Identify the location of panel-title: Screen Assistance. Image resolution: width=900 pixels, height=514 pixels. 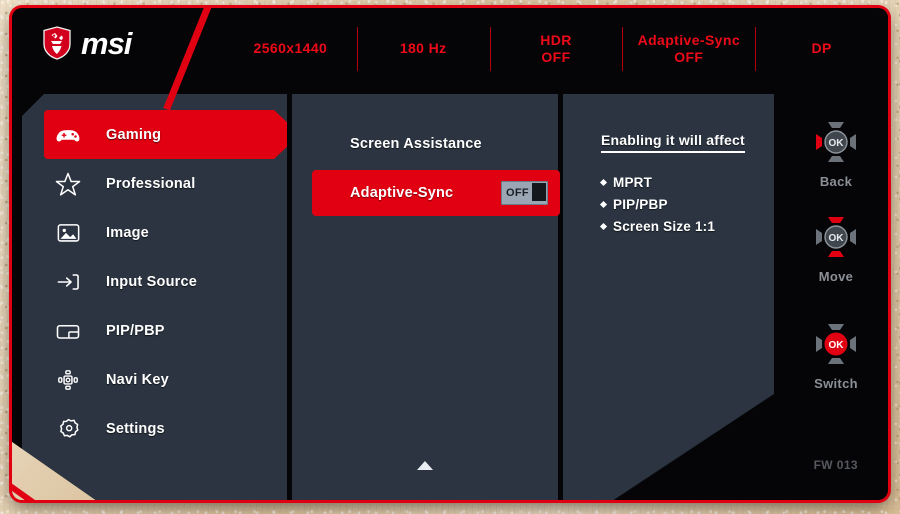
(416, 144).